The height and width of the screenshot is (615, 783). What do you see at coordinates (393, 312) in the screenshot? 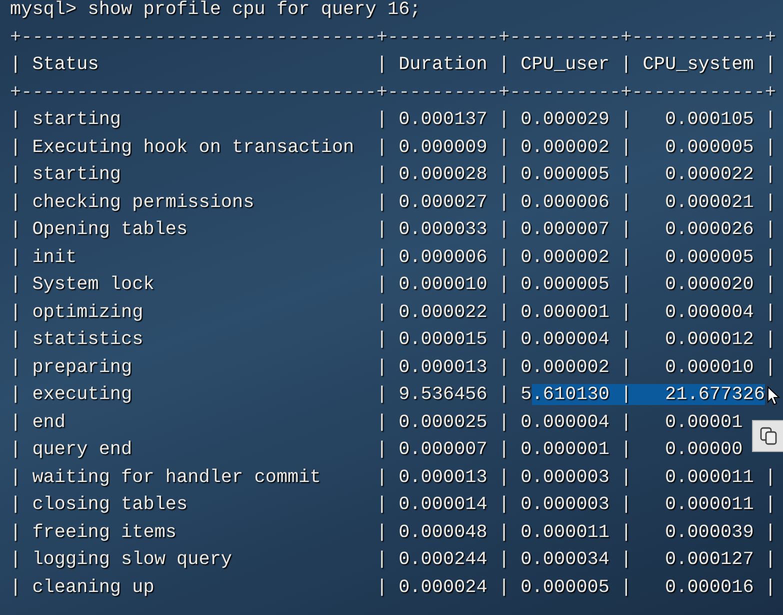
I see `table-row-text: | optimizing | 0.000022 | 0.000001 | 0.000004 |` at bounding box center [393, 312].